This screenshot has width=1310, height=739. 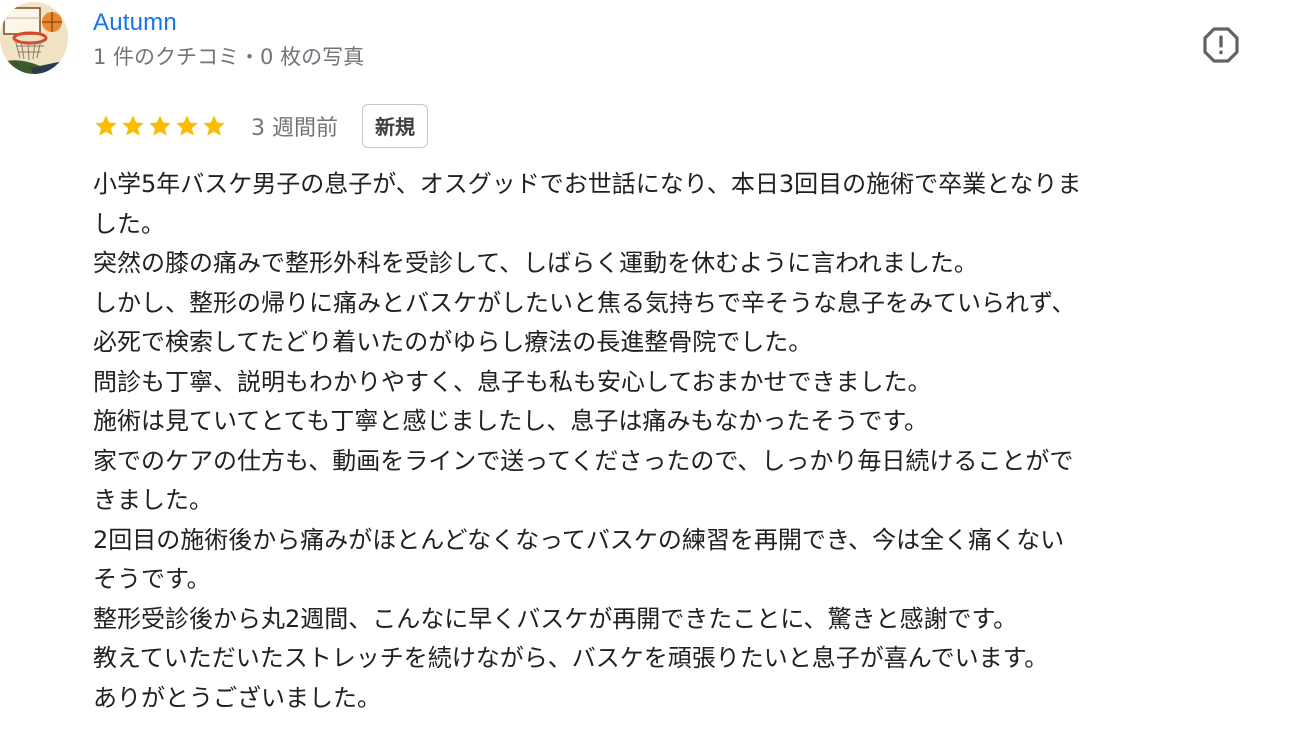 I want to click on review-line: 問診も丁寧、説明もわかりやすく、息子も私も安心しておまかせできました。, so click(x=512, y=381).